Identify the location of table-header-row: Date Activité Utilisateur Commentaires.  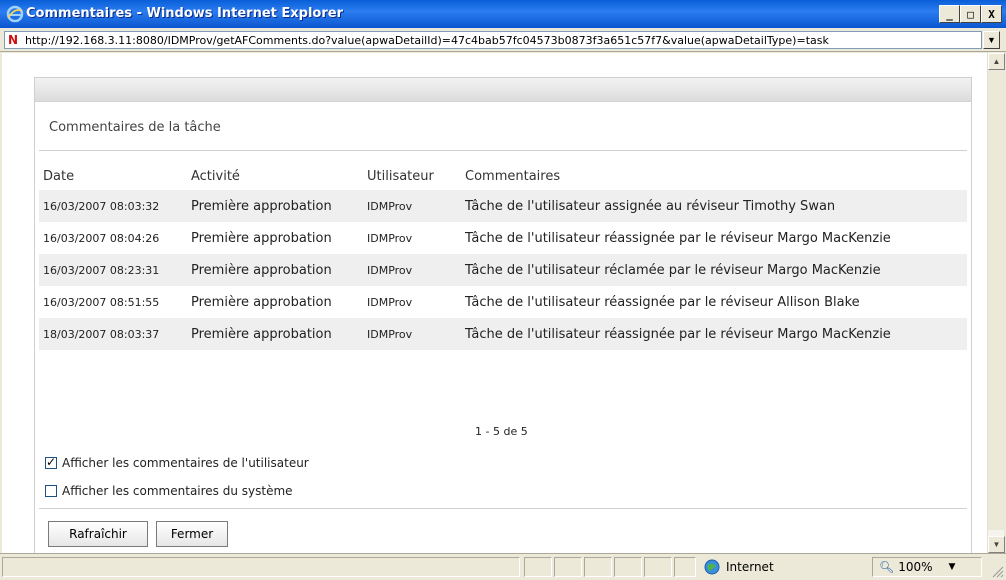
(503, 176).